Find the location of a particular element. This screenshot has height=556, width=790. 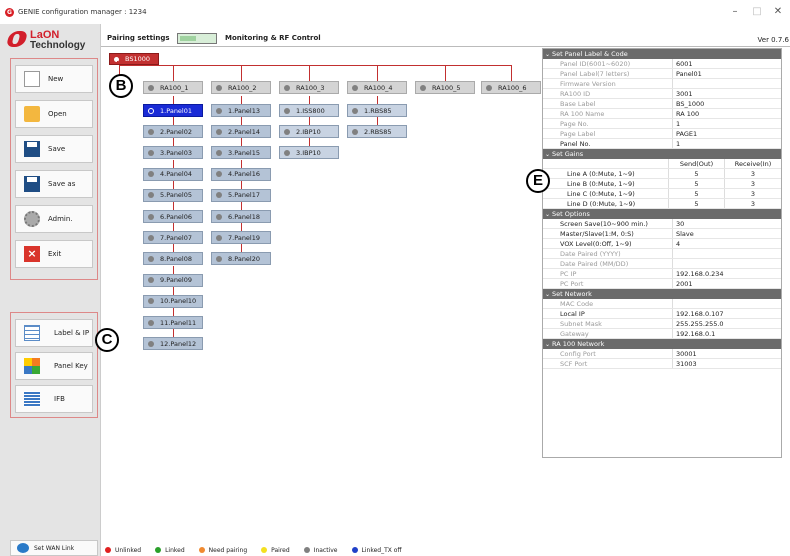

gain-row: Line C (0:Mute, 1~9) 5 3 is located at coordinates (662, 194).